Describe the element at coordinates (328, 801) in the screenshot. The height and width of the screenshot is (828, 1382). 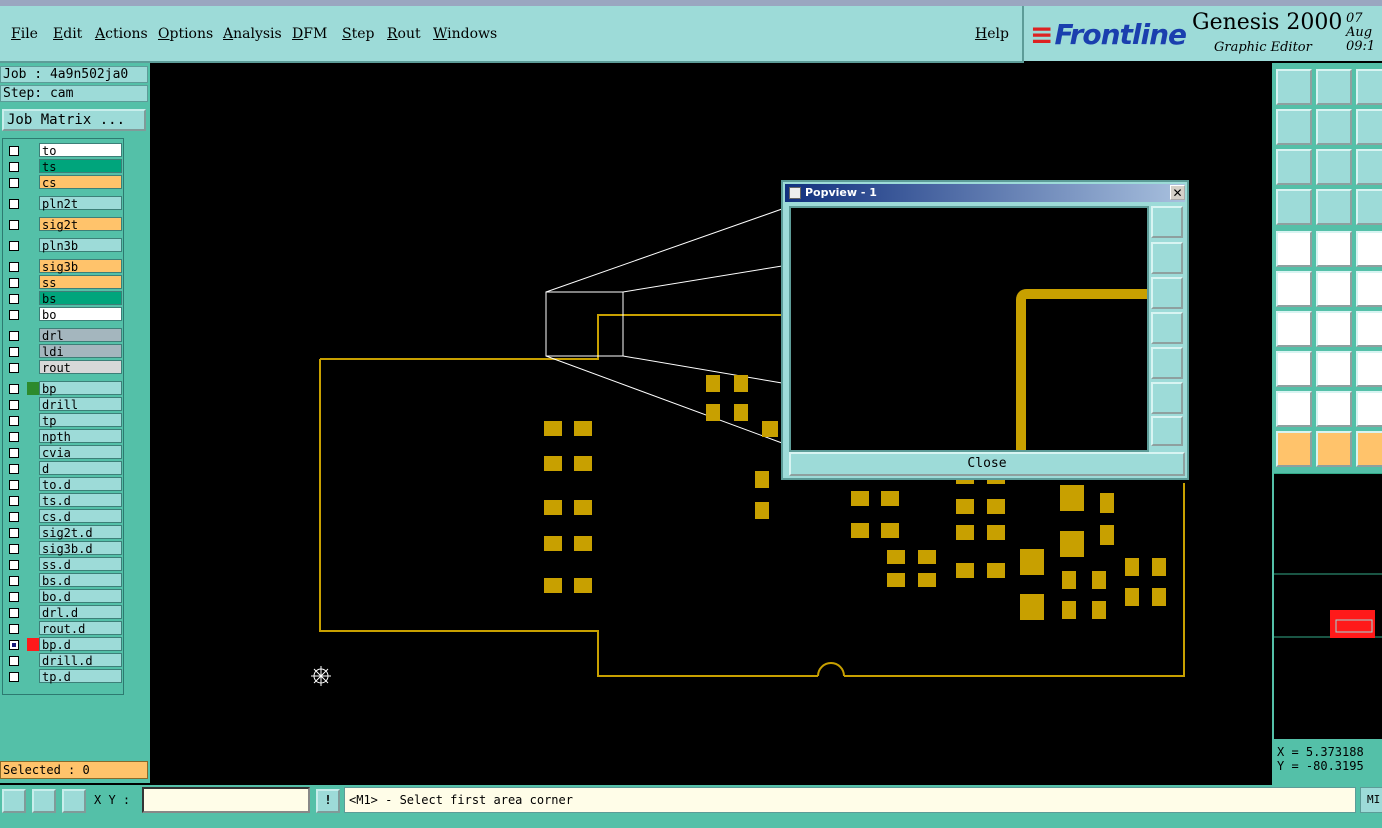
I see `alert-icon: !` at that location.